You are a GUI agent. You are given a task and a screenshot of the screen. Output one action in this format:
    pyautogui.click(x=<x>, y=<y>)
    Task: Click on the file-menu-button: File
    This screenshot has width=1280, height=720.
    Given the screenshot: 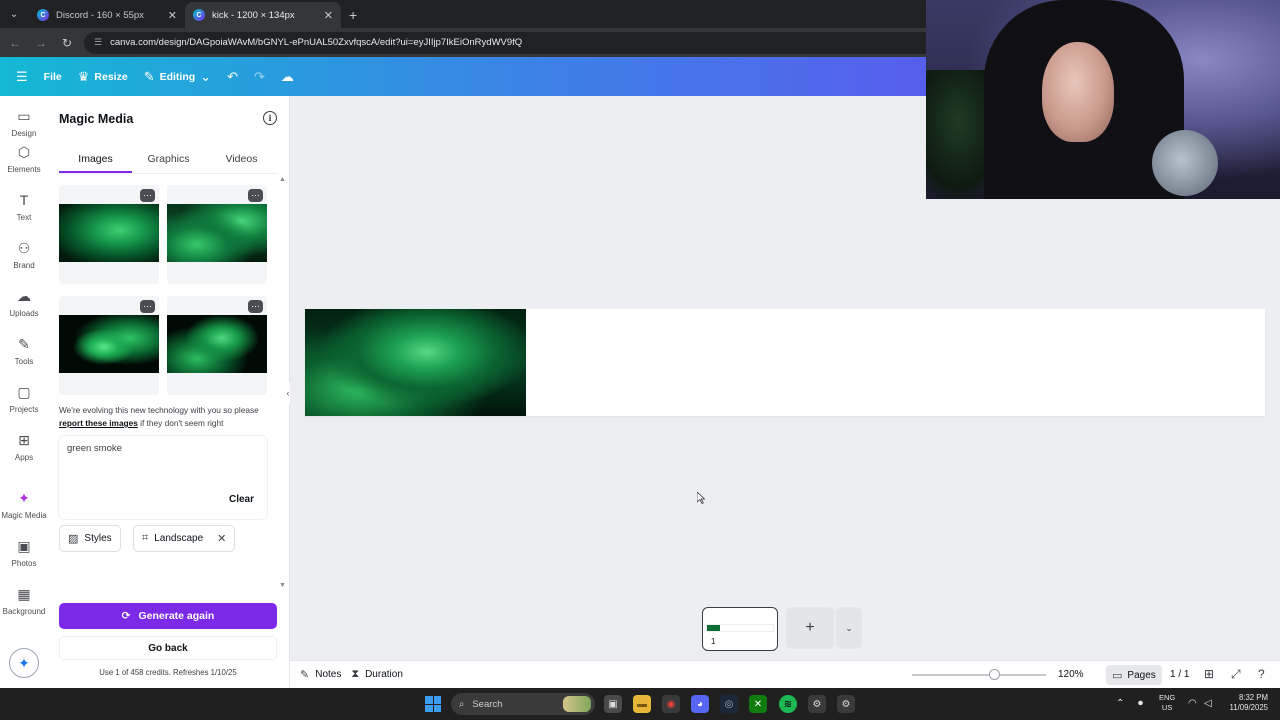 What is the action you would take?
    pyautogui.click(x=53, y=77)
    